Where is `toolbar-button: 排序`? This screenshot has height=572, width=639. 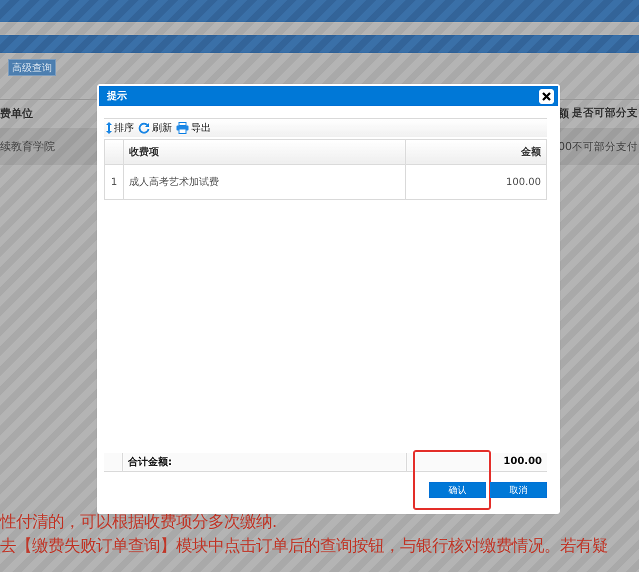
toolbar-button: 排序 is located at coordinates (119, 128).